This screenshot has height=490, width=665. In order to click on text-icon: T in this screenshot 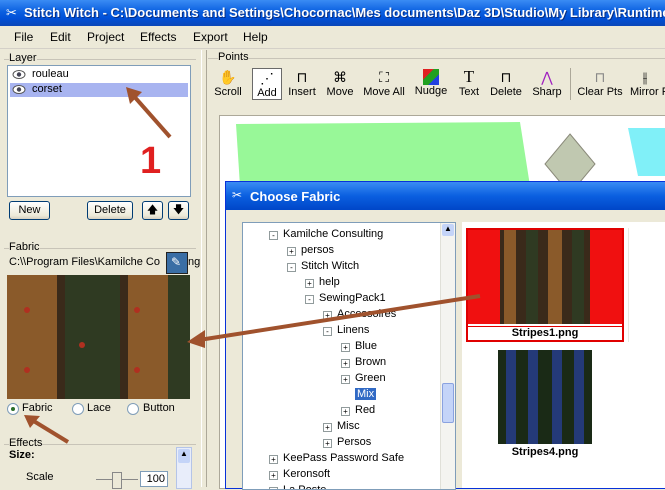, I will do `click(469, 76)`.